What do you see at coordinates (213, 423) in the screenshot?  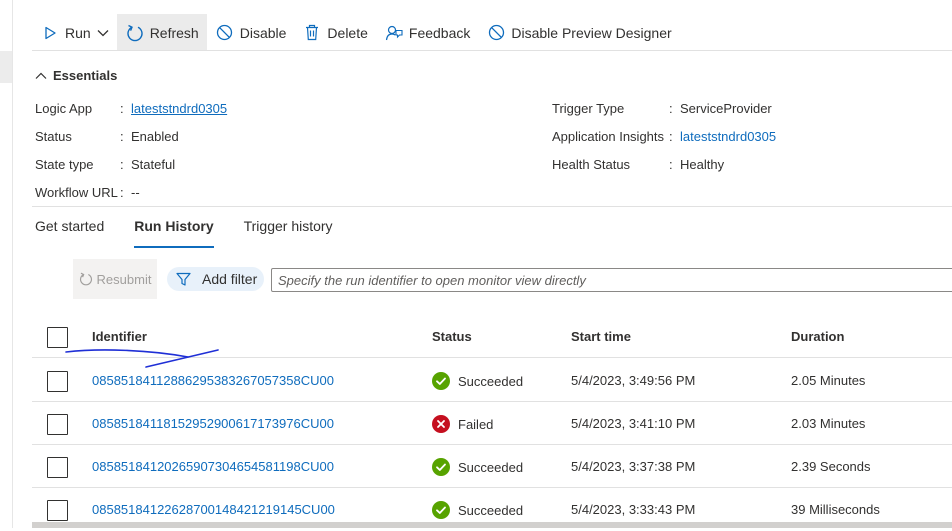 I see `run-identifier-link: 08585184118152952900617173976CU00` at bounding box center [213, 423].